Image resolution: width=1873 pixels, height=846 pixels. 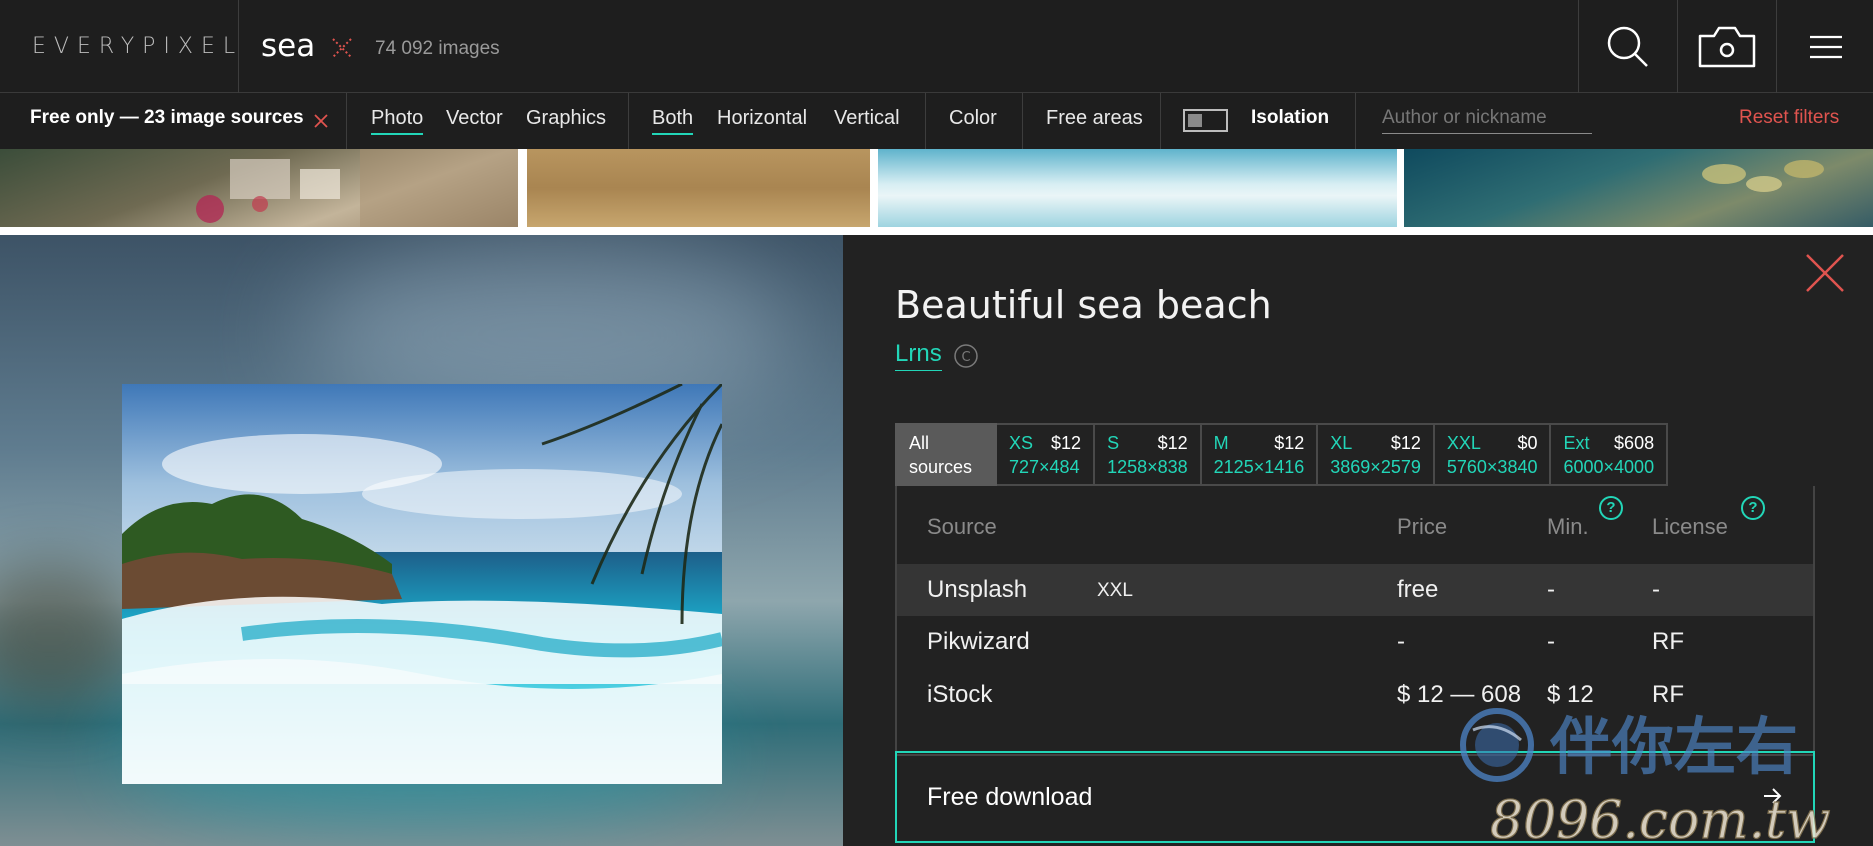 I want to click on column-header-min: Min., so click(x=1568, y=526).